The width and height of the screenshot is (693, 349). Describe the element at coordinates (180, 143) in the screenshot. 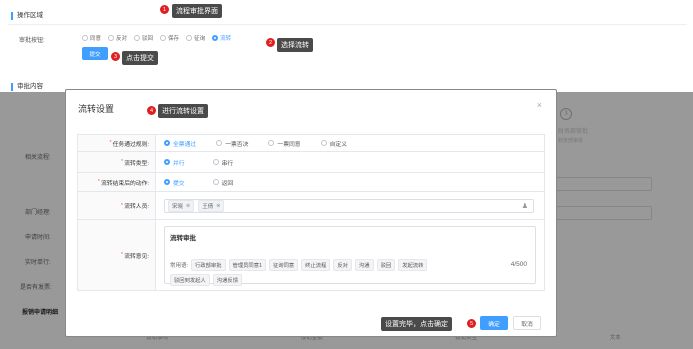

I see `radio-all-pass: 全票通过` at that location.